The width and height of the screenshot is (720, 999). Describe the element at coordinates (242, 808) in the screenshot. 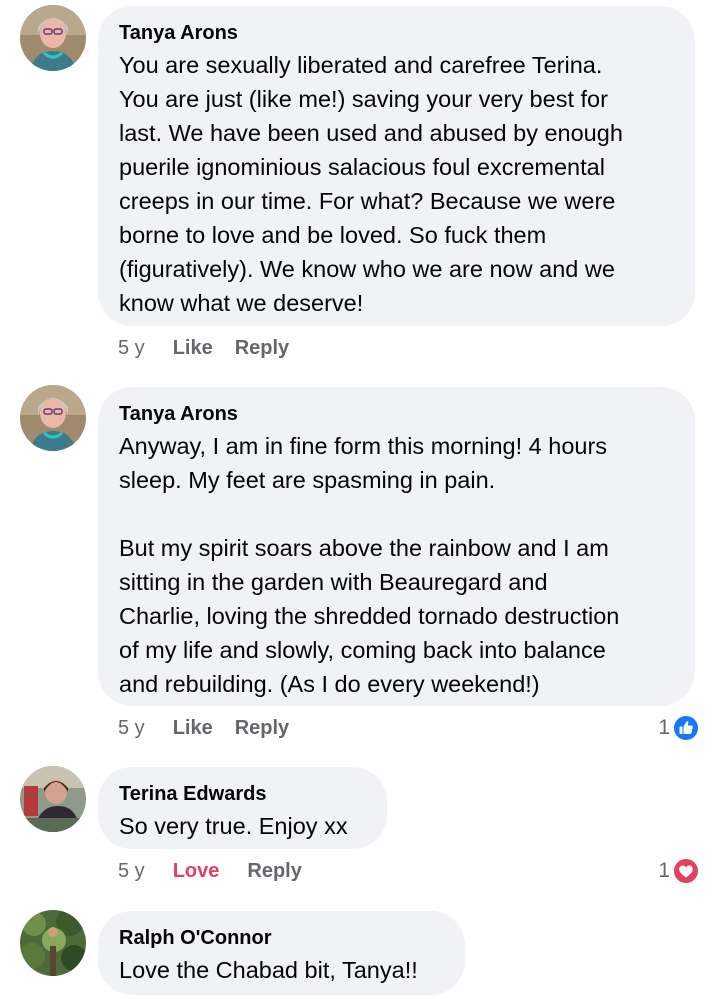

I see `comment-bubble: Terina Edwards So very true. Enjoy xx` at that location.